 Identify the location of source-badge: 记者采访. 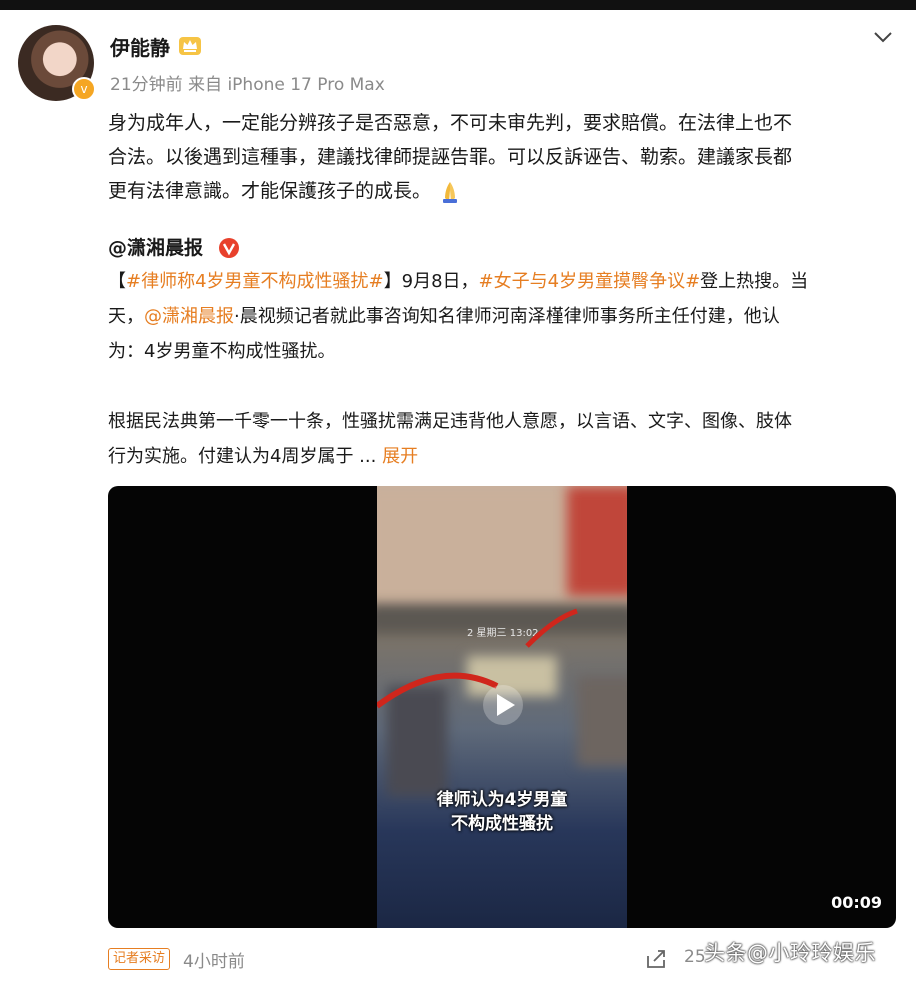
(139, 959).